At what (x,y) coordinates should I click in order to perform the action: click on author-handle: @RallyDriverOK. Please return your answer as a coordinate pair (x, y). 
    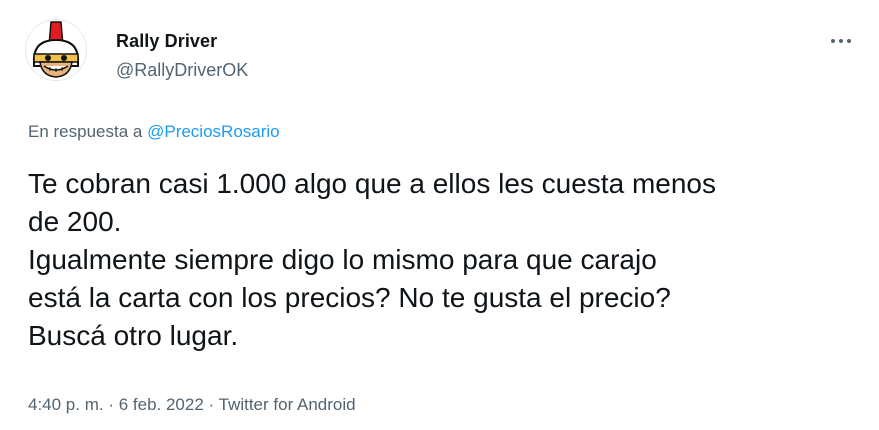
    Looking at the image, I should click on (182, 70).